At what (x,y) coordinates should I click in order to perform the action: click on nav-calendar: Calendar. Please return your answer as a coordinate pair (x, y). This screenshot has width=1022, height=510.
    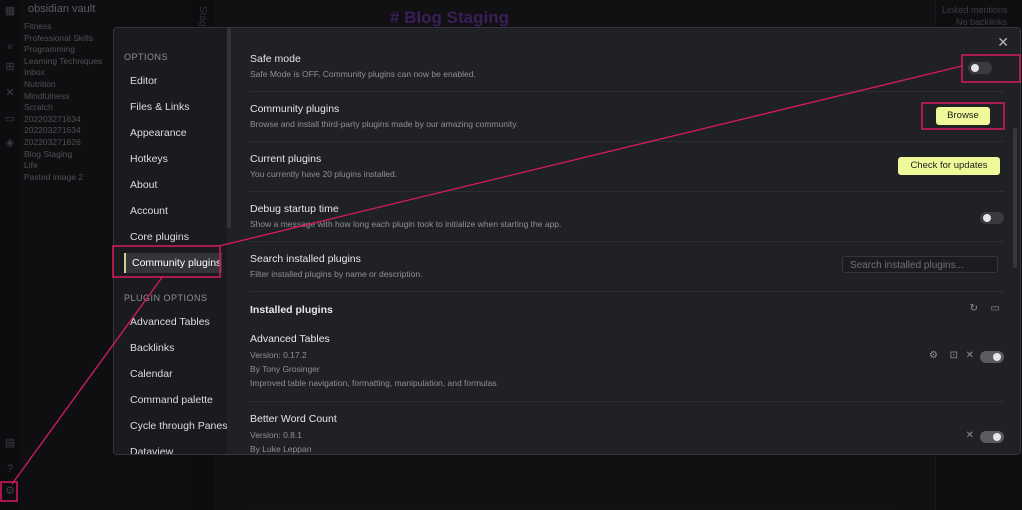
    Looking at the image, I should click on (173, 374).